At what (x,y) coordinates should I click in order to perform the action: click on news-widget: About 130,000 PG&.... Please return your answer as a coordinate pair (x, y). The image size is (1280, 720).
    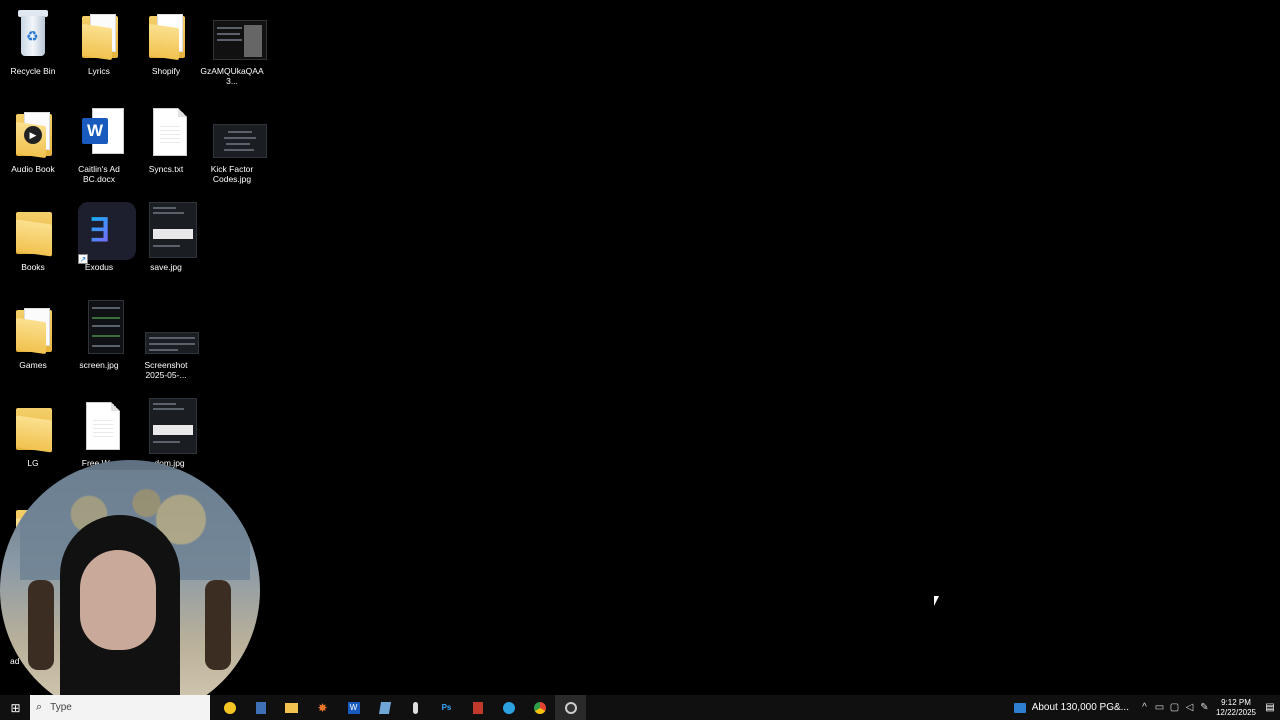
    Looking at the image, I should click on (1071, 707).